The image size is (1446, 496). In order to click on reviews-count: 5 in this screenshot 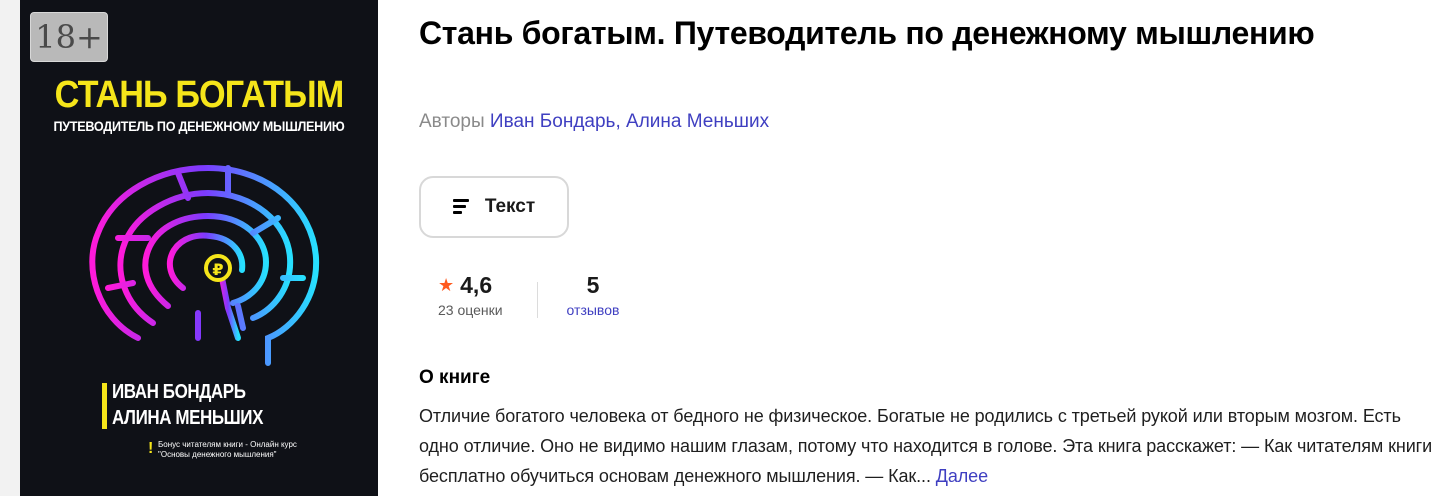, I will do `click(593, 285)`.